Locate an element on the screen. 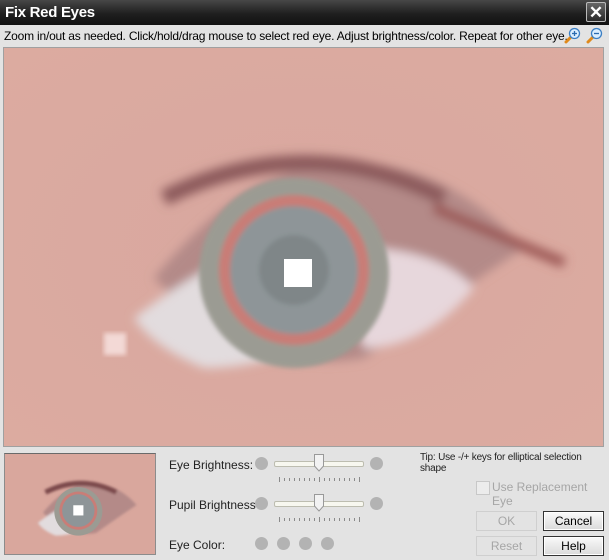  eye-brightness-slider-thumb is located at coordinates (319, 463).